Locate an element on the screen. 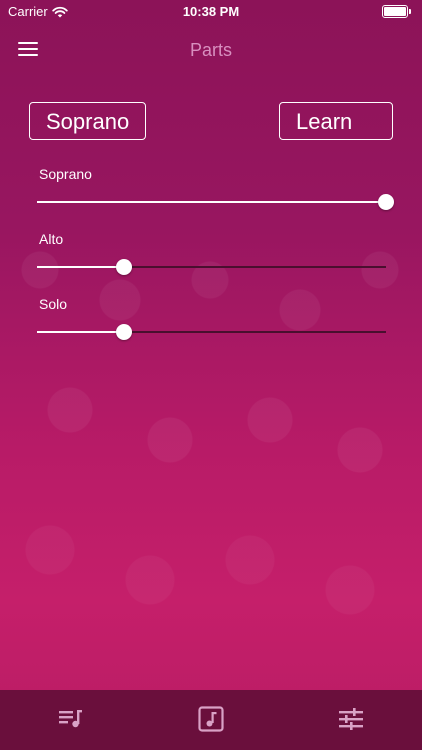  soprano-volume-slider is located at coordinates (215, 202).